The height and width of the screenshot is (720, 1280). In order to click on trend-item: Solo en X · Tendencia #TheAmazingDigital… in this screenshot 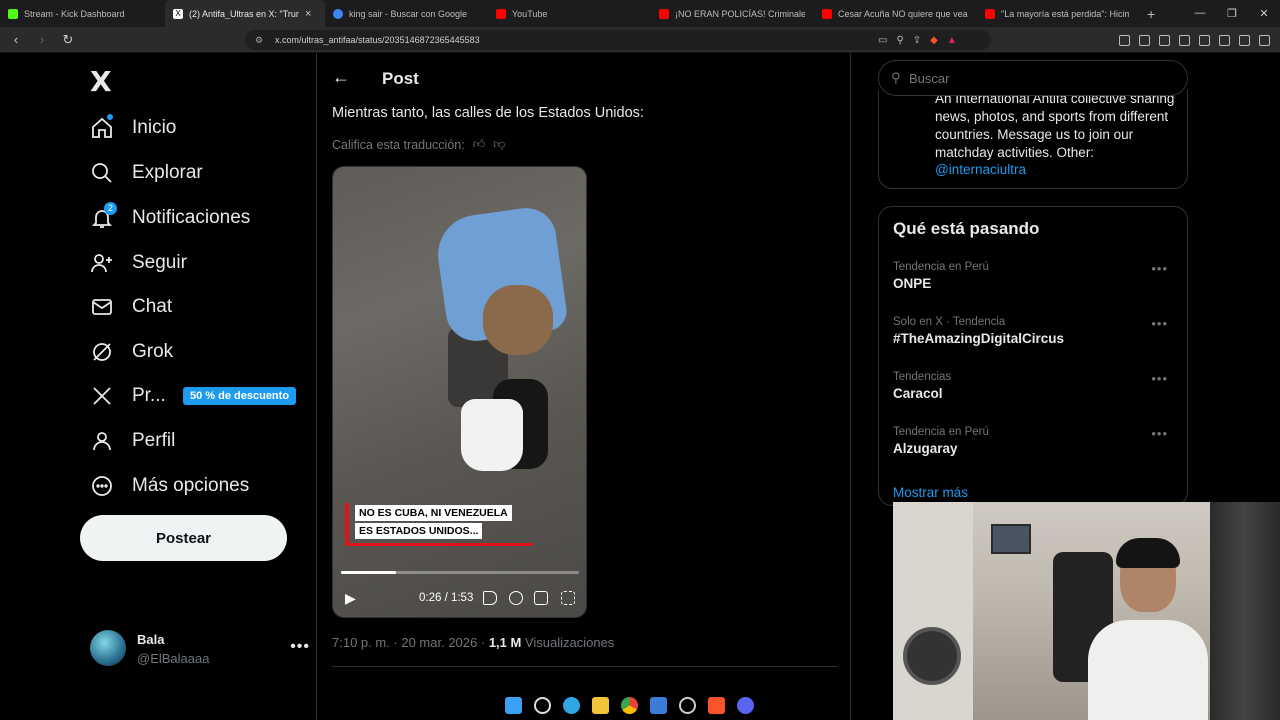, I will do `click(1035, 331)`.